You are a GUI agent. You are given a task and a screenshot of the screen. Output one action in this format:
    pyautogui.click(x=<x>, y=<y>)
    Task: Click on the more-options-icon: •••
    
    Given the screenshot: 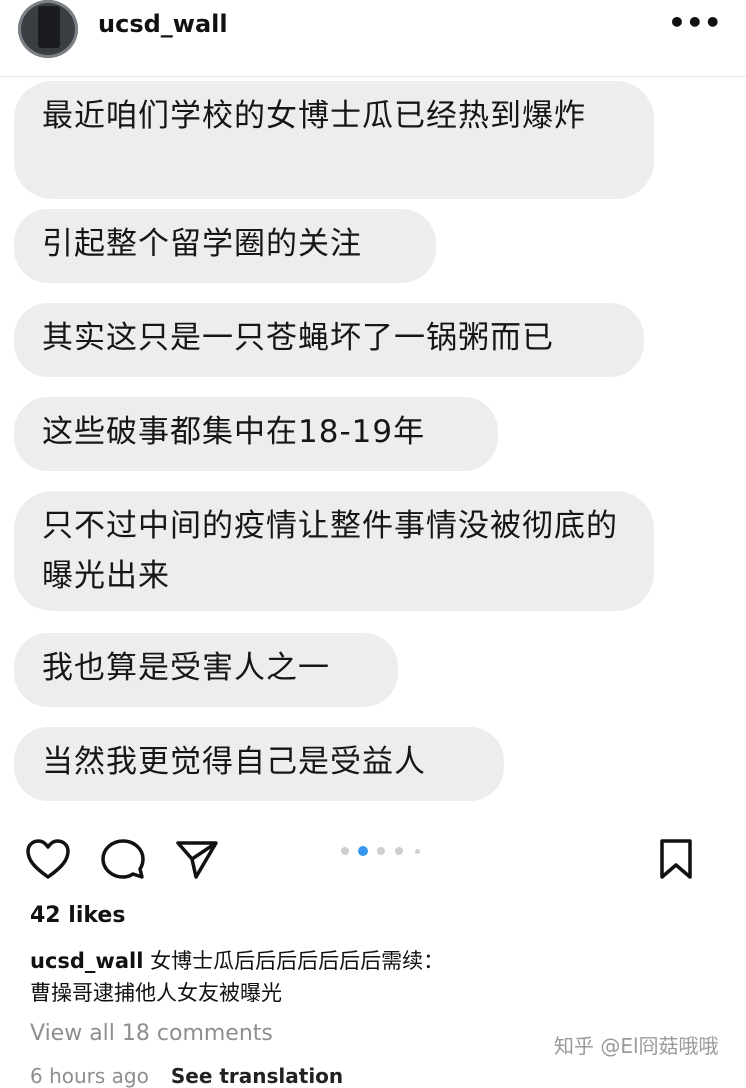 What is the action you would take?
    pyautogui.click(x=695, y=25)
    